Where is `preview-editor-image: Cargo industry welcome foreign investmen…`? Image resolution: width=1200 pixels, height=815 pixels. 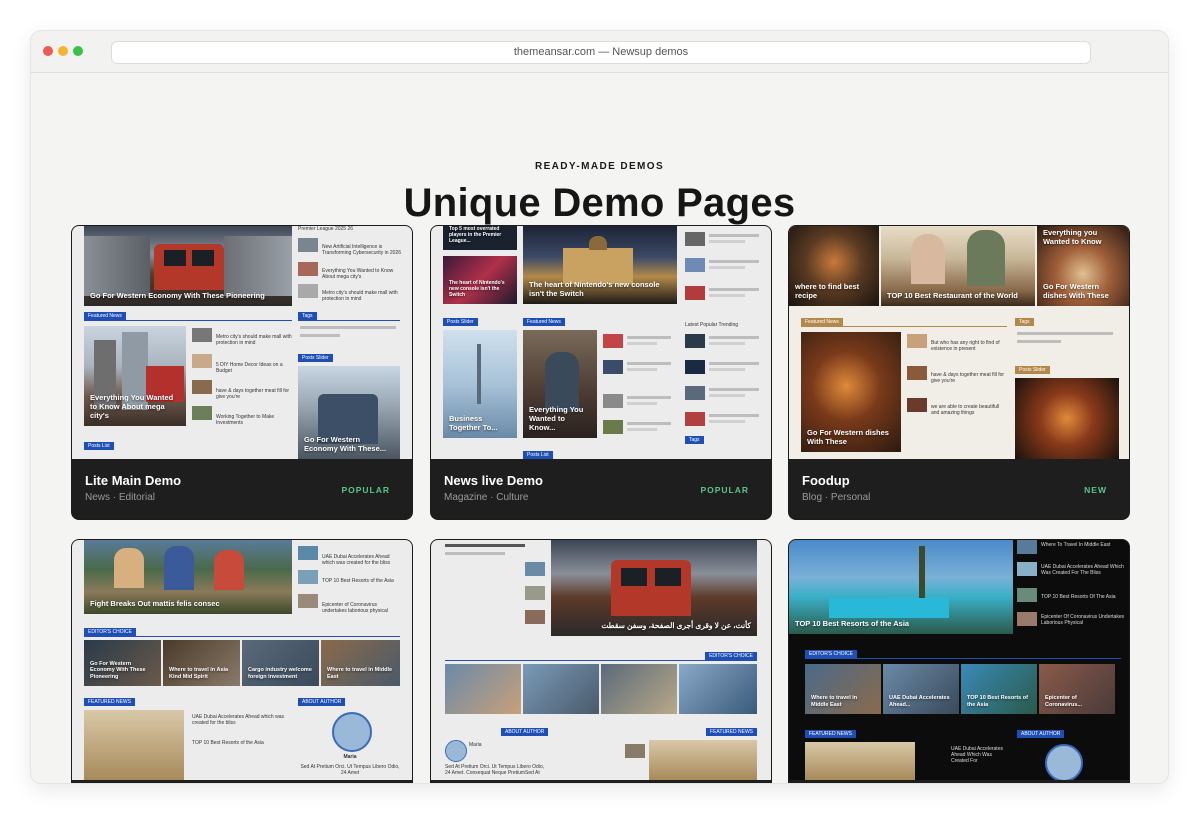 preview-editor-image: Cargo industry welcome foreign investmen… is located at coordinates (280, 663).